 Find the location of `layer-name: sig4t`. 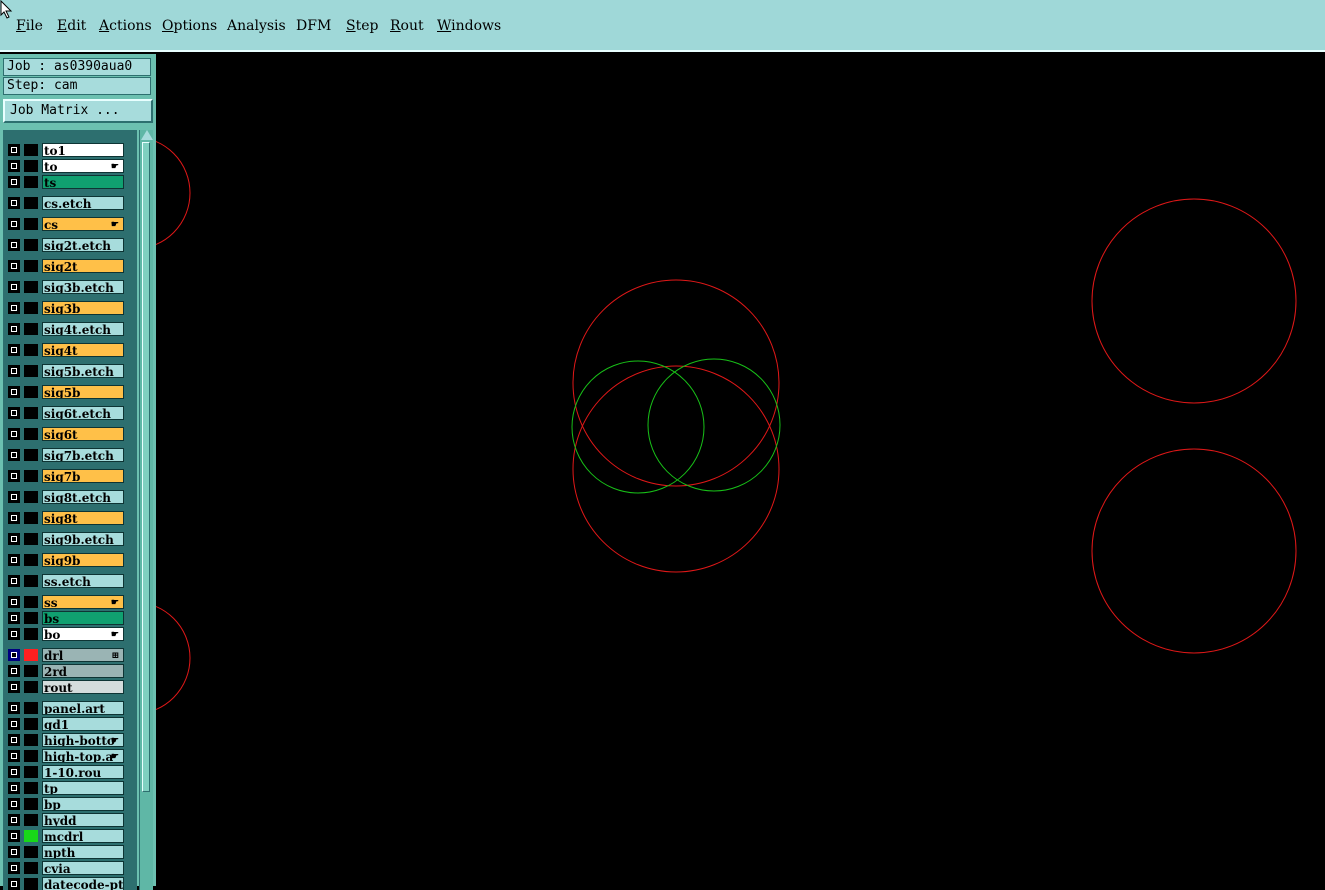

layer-name: sig4t is located at coordinates (83, 350).